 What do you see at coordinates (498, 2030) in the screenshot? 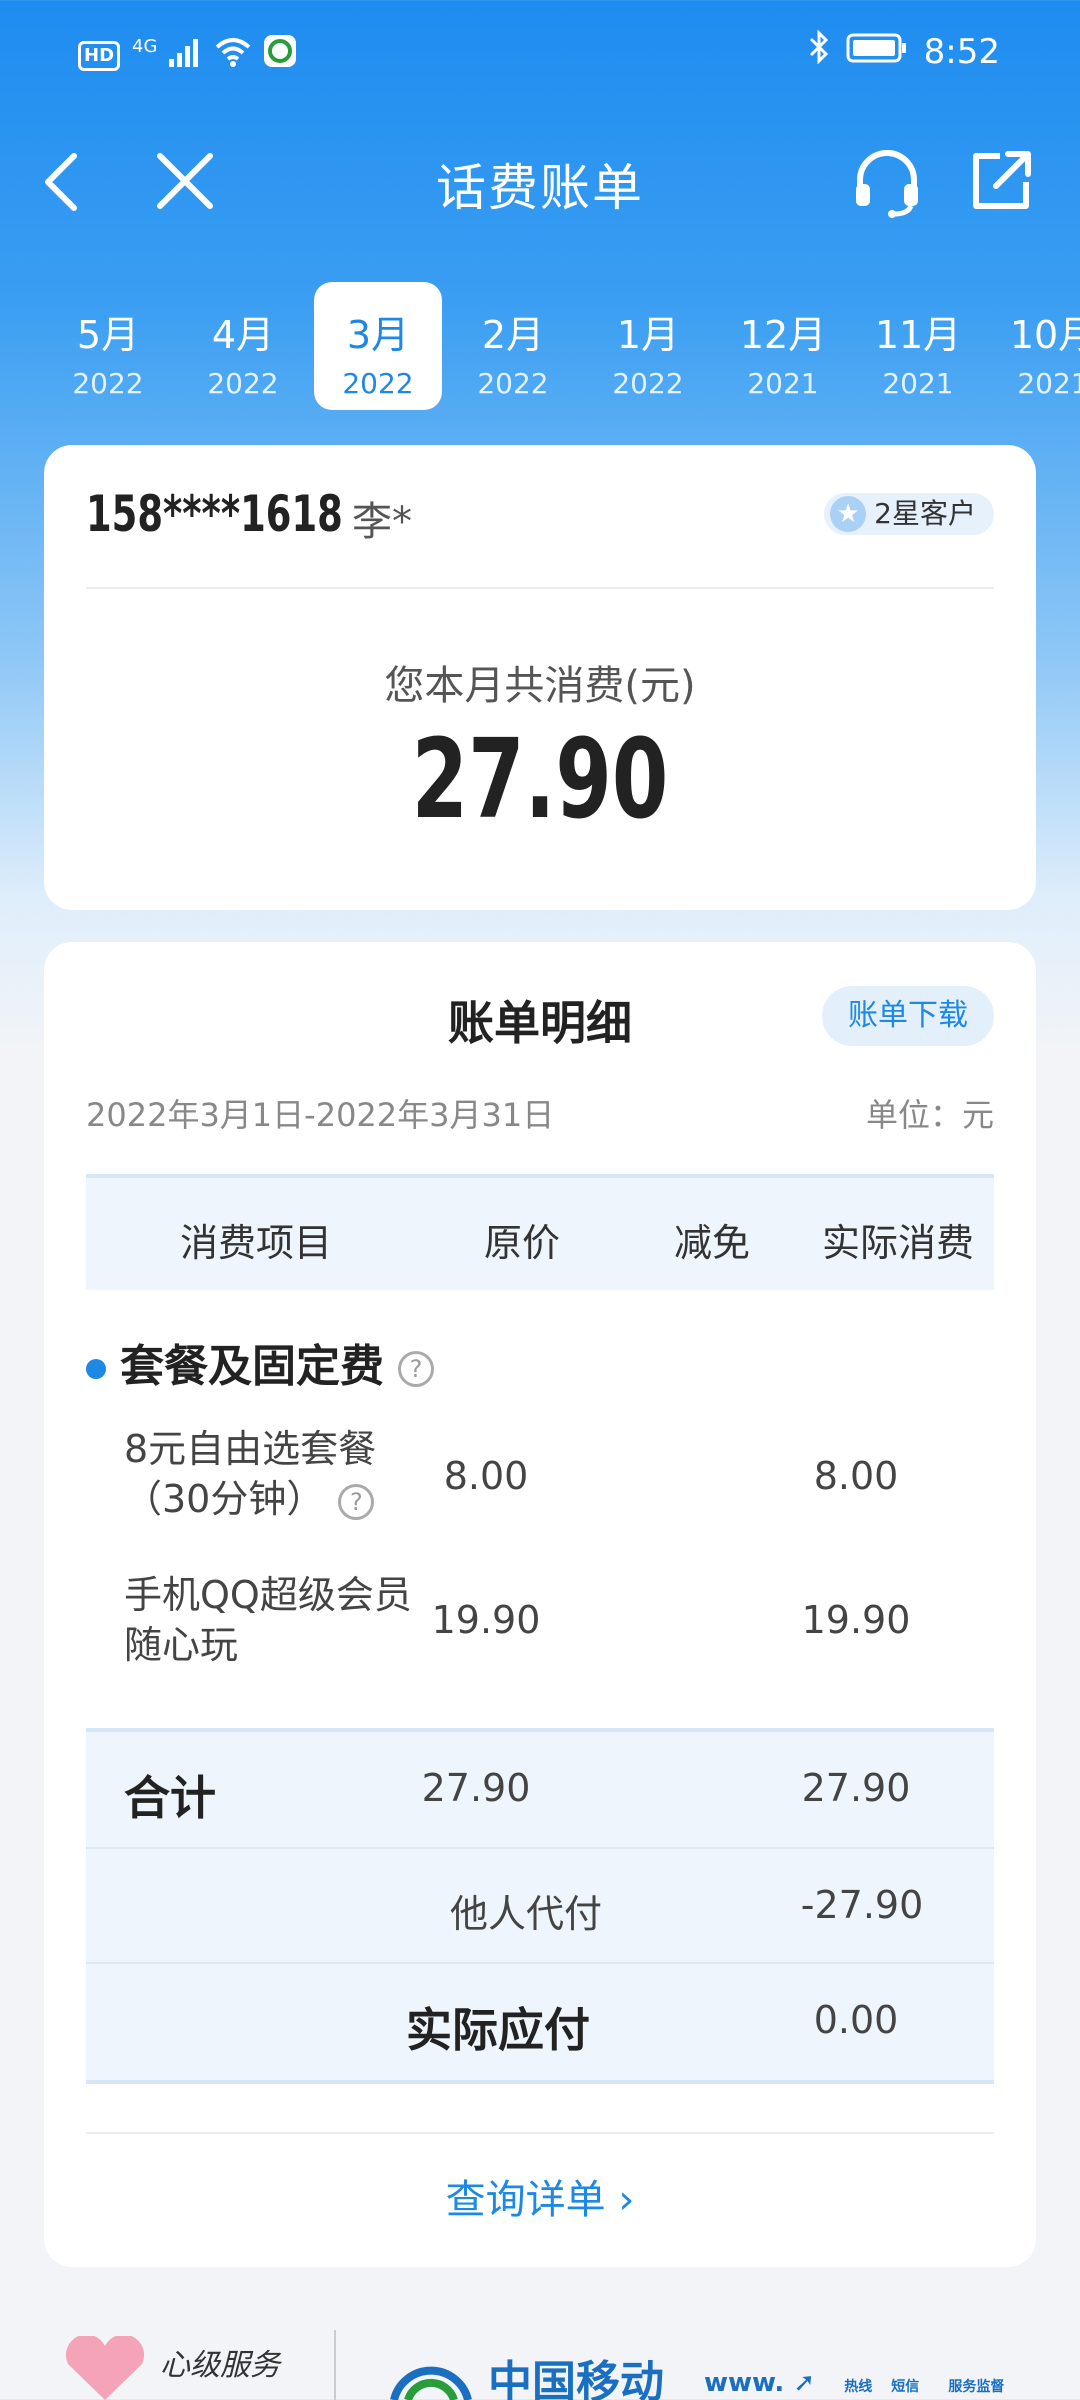
I see `payable-label: 实际应付` at bounding box center [498, 2030].